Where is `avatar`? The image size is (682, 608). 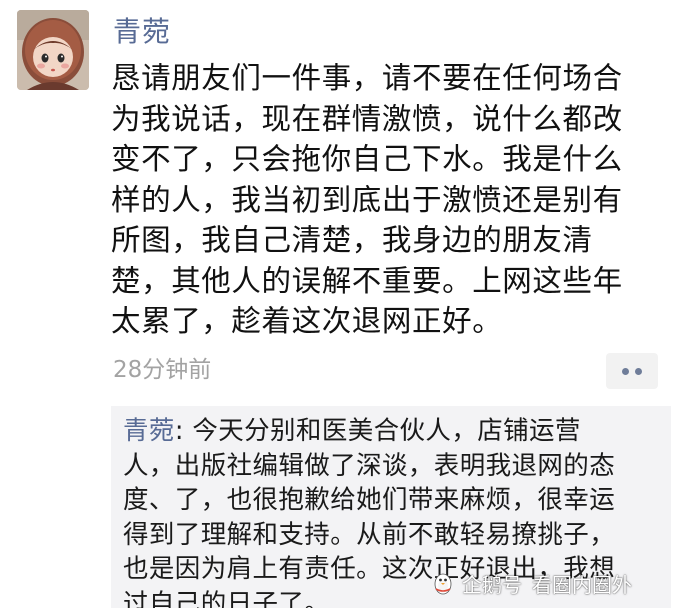 avatar is located at coordinates (53, 50).